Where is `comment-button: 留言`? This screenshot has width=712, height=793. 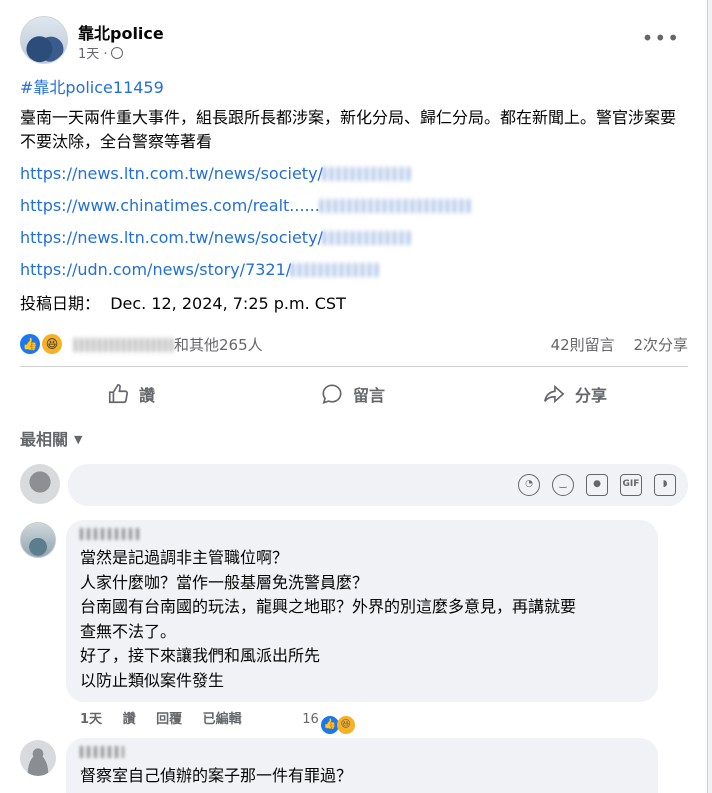 comment-button: 留言 is located at coordinates (353, 394).